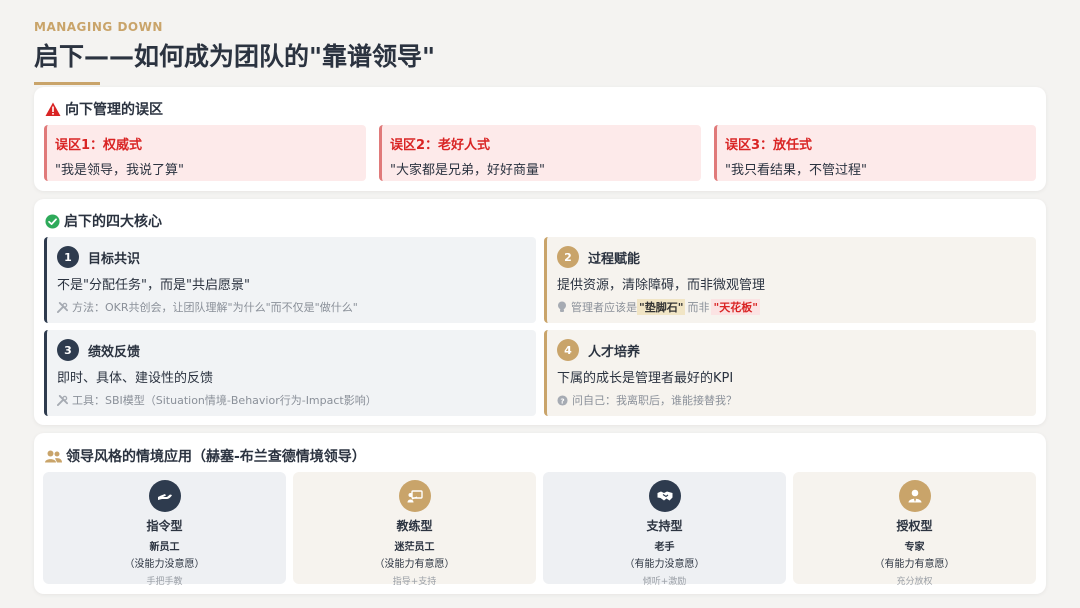 The width and height of the screenshot is (1080, 608). Describe the element at coordinates (568, 350) in the screenshot. I see `core-number: 4` at that location.